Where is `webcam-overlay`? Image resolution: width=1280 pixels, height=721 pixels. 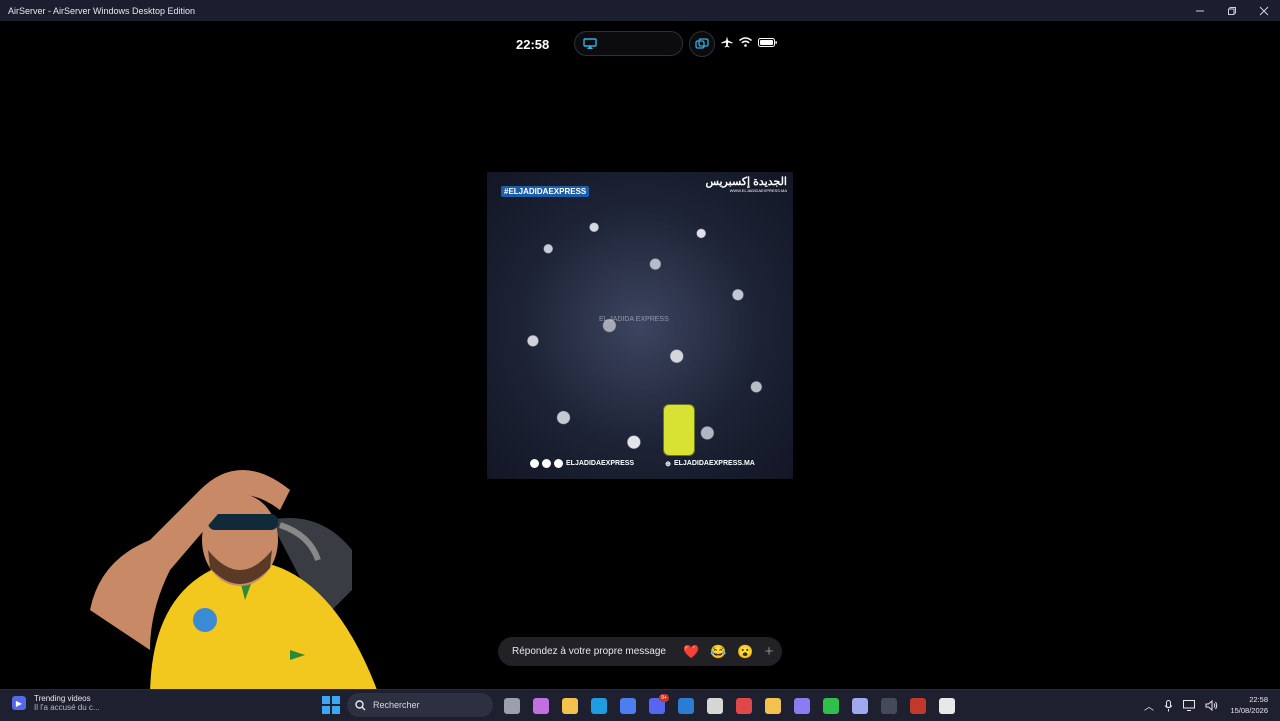
webcam-overlay is located at coordinates (235, 584).